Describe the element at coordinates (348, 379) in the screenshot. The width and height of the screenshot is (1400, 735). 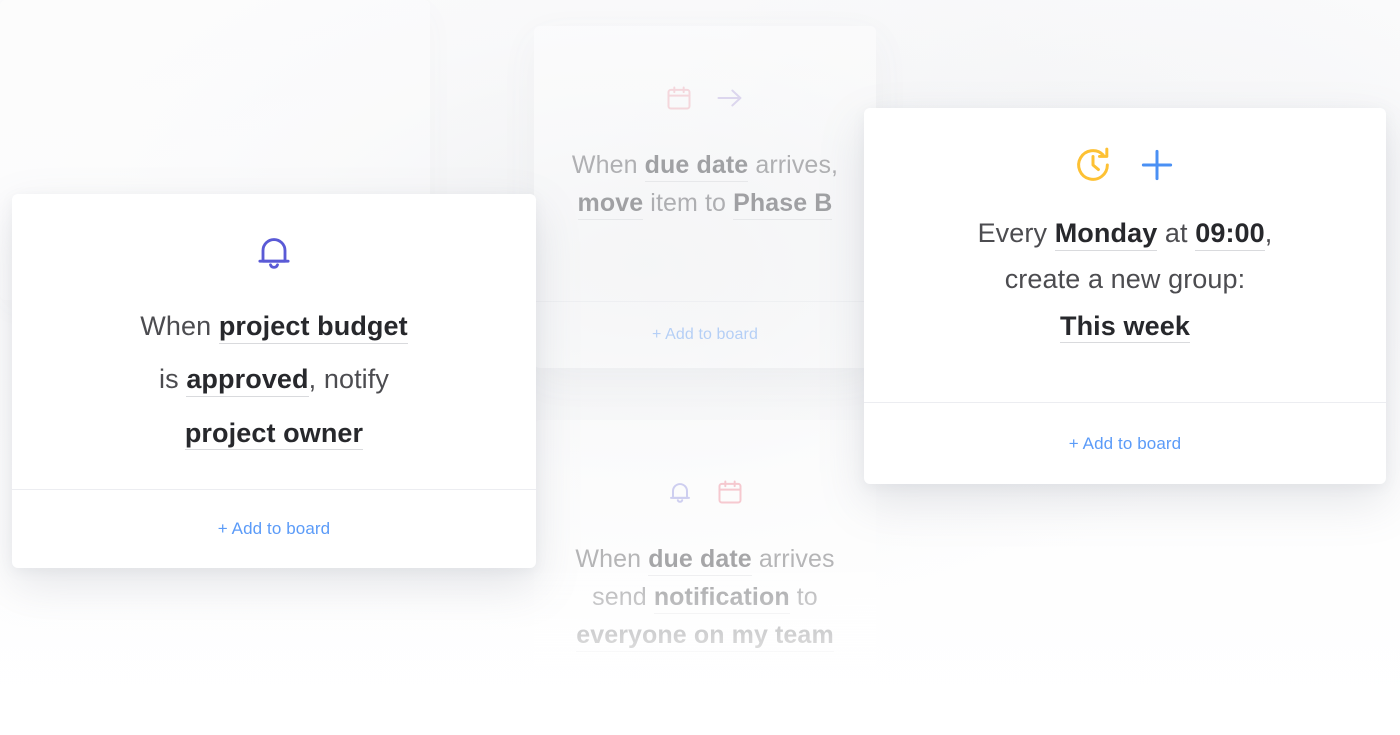
I see `text-fragment: , notify` at that location.